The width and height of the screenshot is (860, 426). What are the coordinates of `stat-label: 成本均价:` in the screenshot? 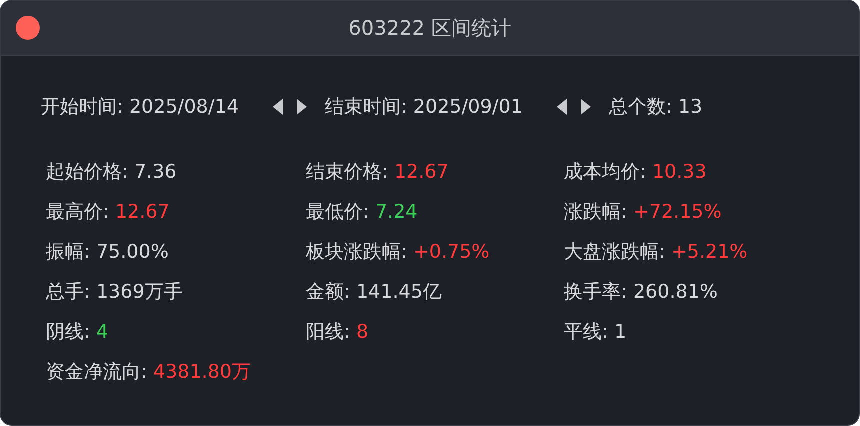 It's located at (605, 172).